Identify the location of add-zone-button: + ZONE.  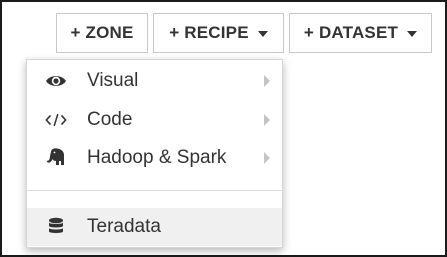
(102, 33).